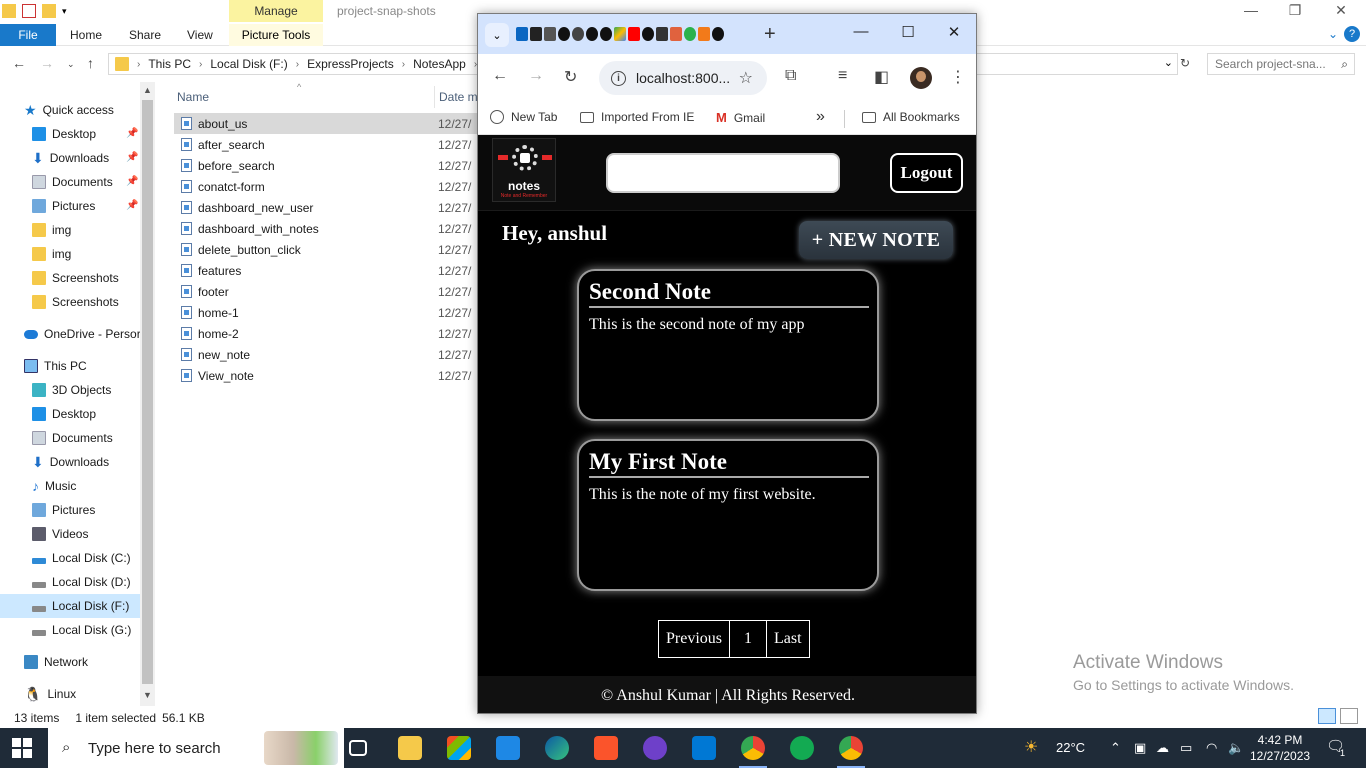 Image resolution: width=1366 pixels, height=768 pixels. I want to click on tab-home: Home, so click(86, 35).